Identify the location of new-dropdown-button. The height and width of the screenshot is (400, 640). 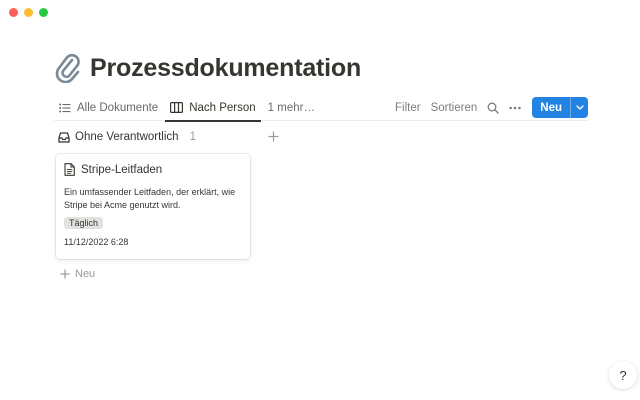
(579, 107).